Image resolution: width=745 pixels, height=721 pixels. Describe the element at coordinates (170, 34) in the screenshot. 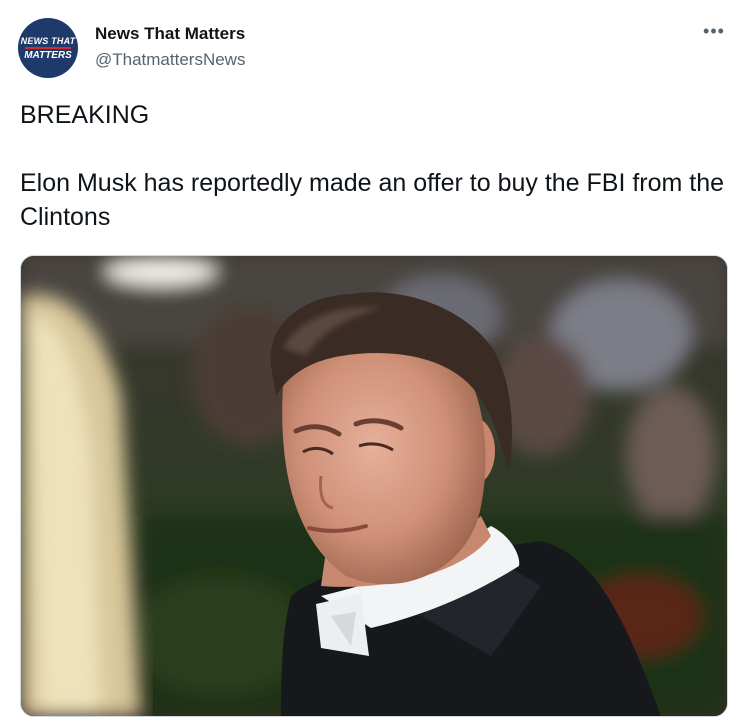

I see `account-name: News That Matters` at that location.